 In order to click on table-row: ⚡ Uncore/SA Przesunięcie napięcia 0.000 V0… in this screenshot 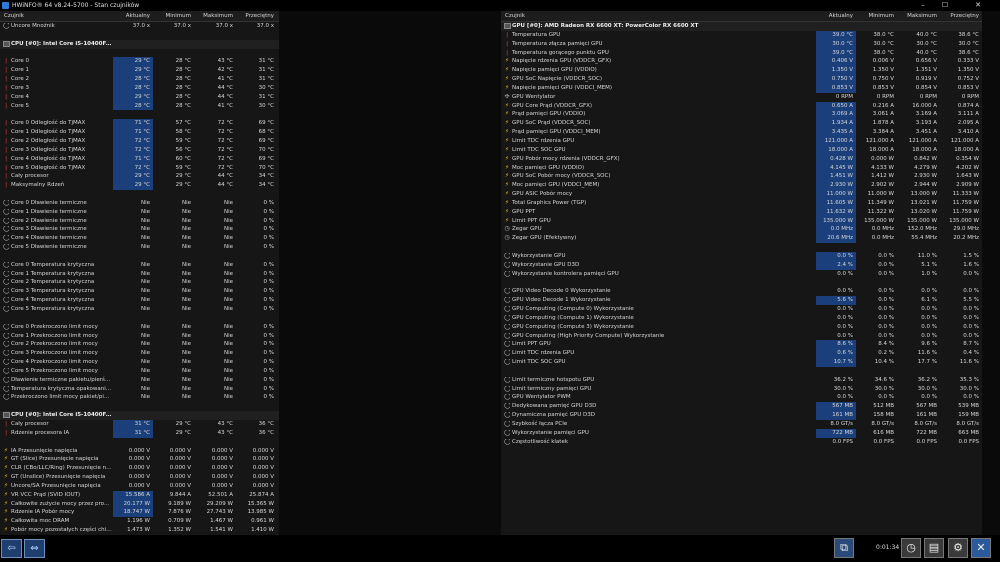, I will do `click(139, 486)`.